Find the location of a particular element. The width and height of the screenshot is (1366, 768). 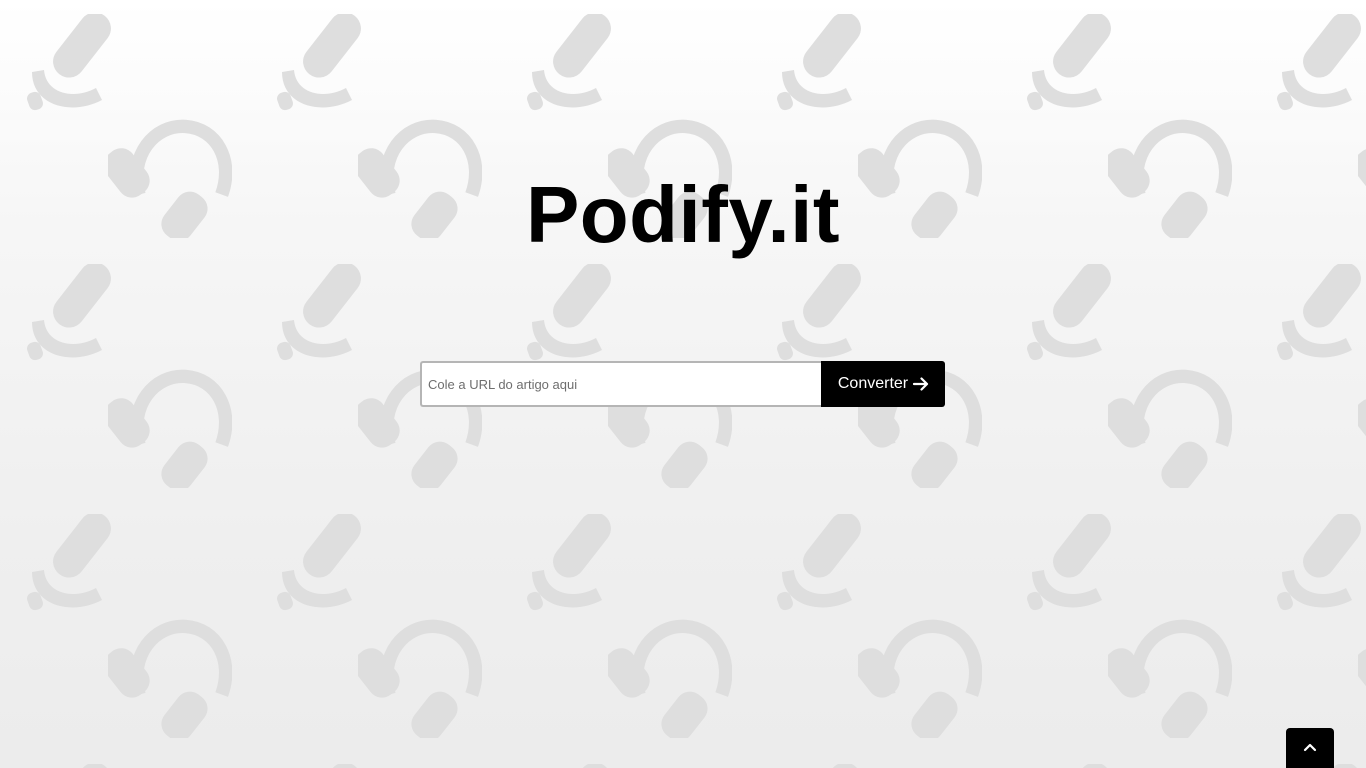

page-title: Podify.it is located at coordinates (683, 214).